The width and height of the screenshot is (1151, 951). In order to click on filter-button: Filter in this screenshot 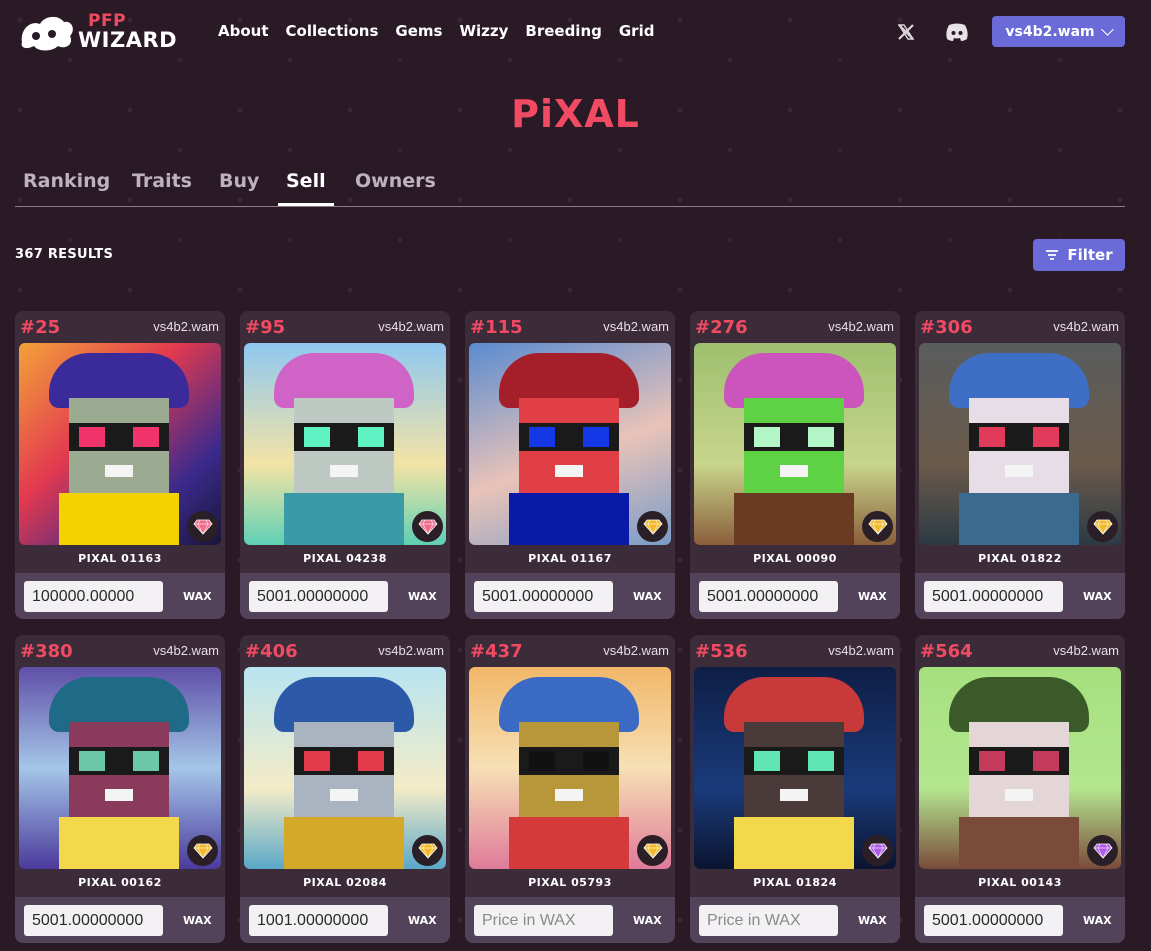, I will do `click(1079, 255)`.